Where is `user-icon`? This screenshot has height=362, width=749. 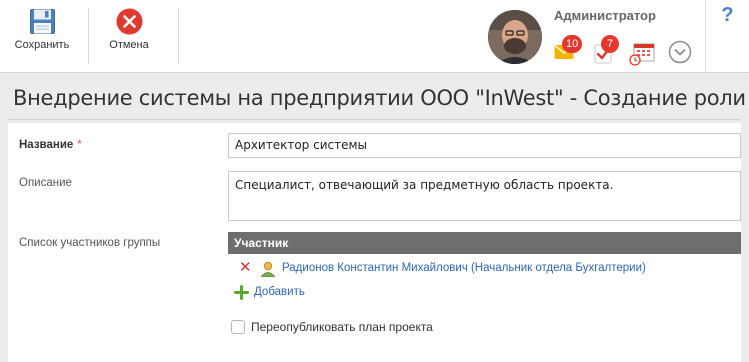 user-icon is located at coordinates (268, 269).